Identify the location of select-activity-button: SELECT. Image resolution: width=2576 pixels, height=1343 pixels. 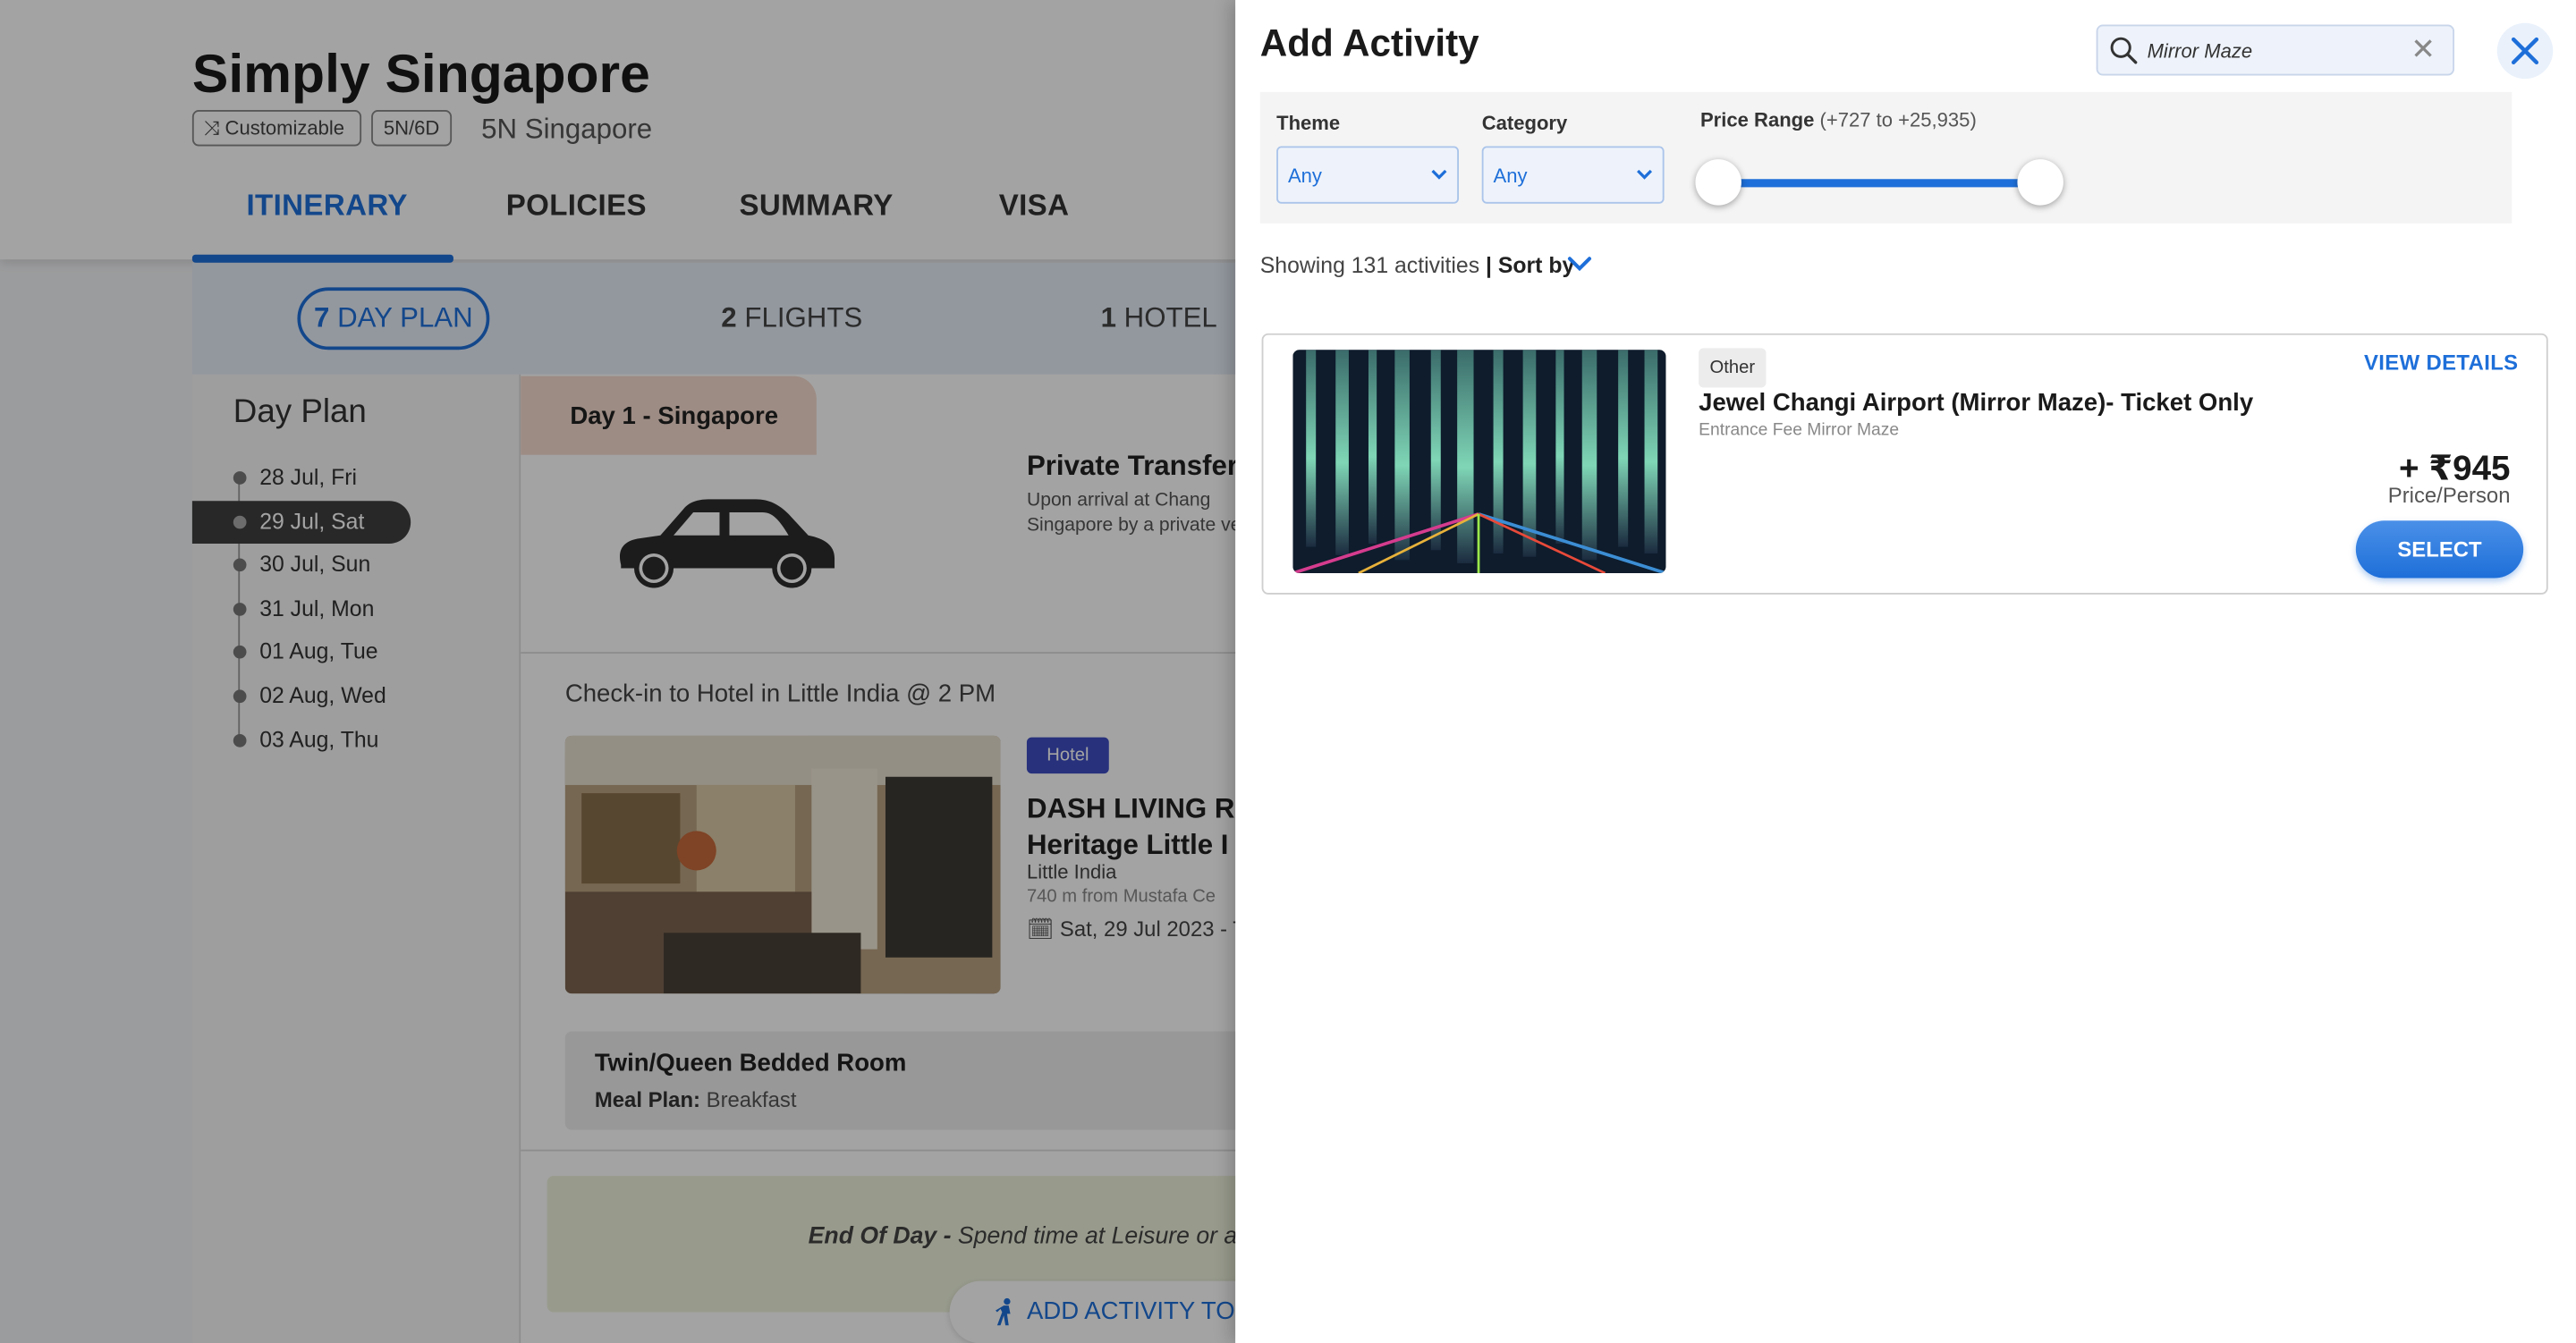
(2439, 549).